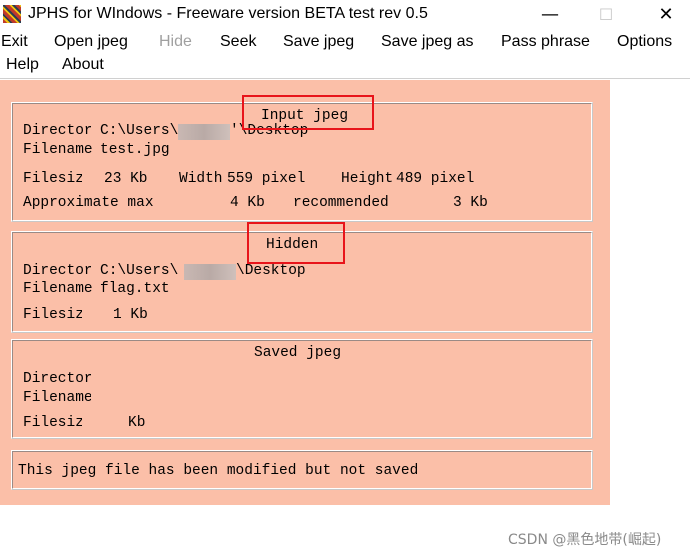 The image size is (690, 556). Describe the element at coordinates (137, 423) in the screenshot. I see `saved-filesize-value: Kb` at that location.